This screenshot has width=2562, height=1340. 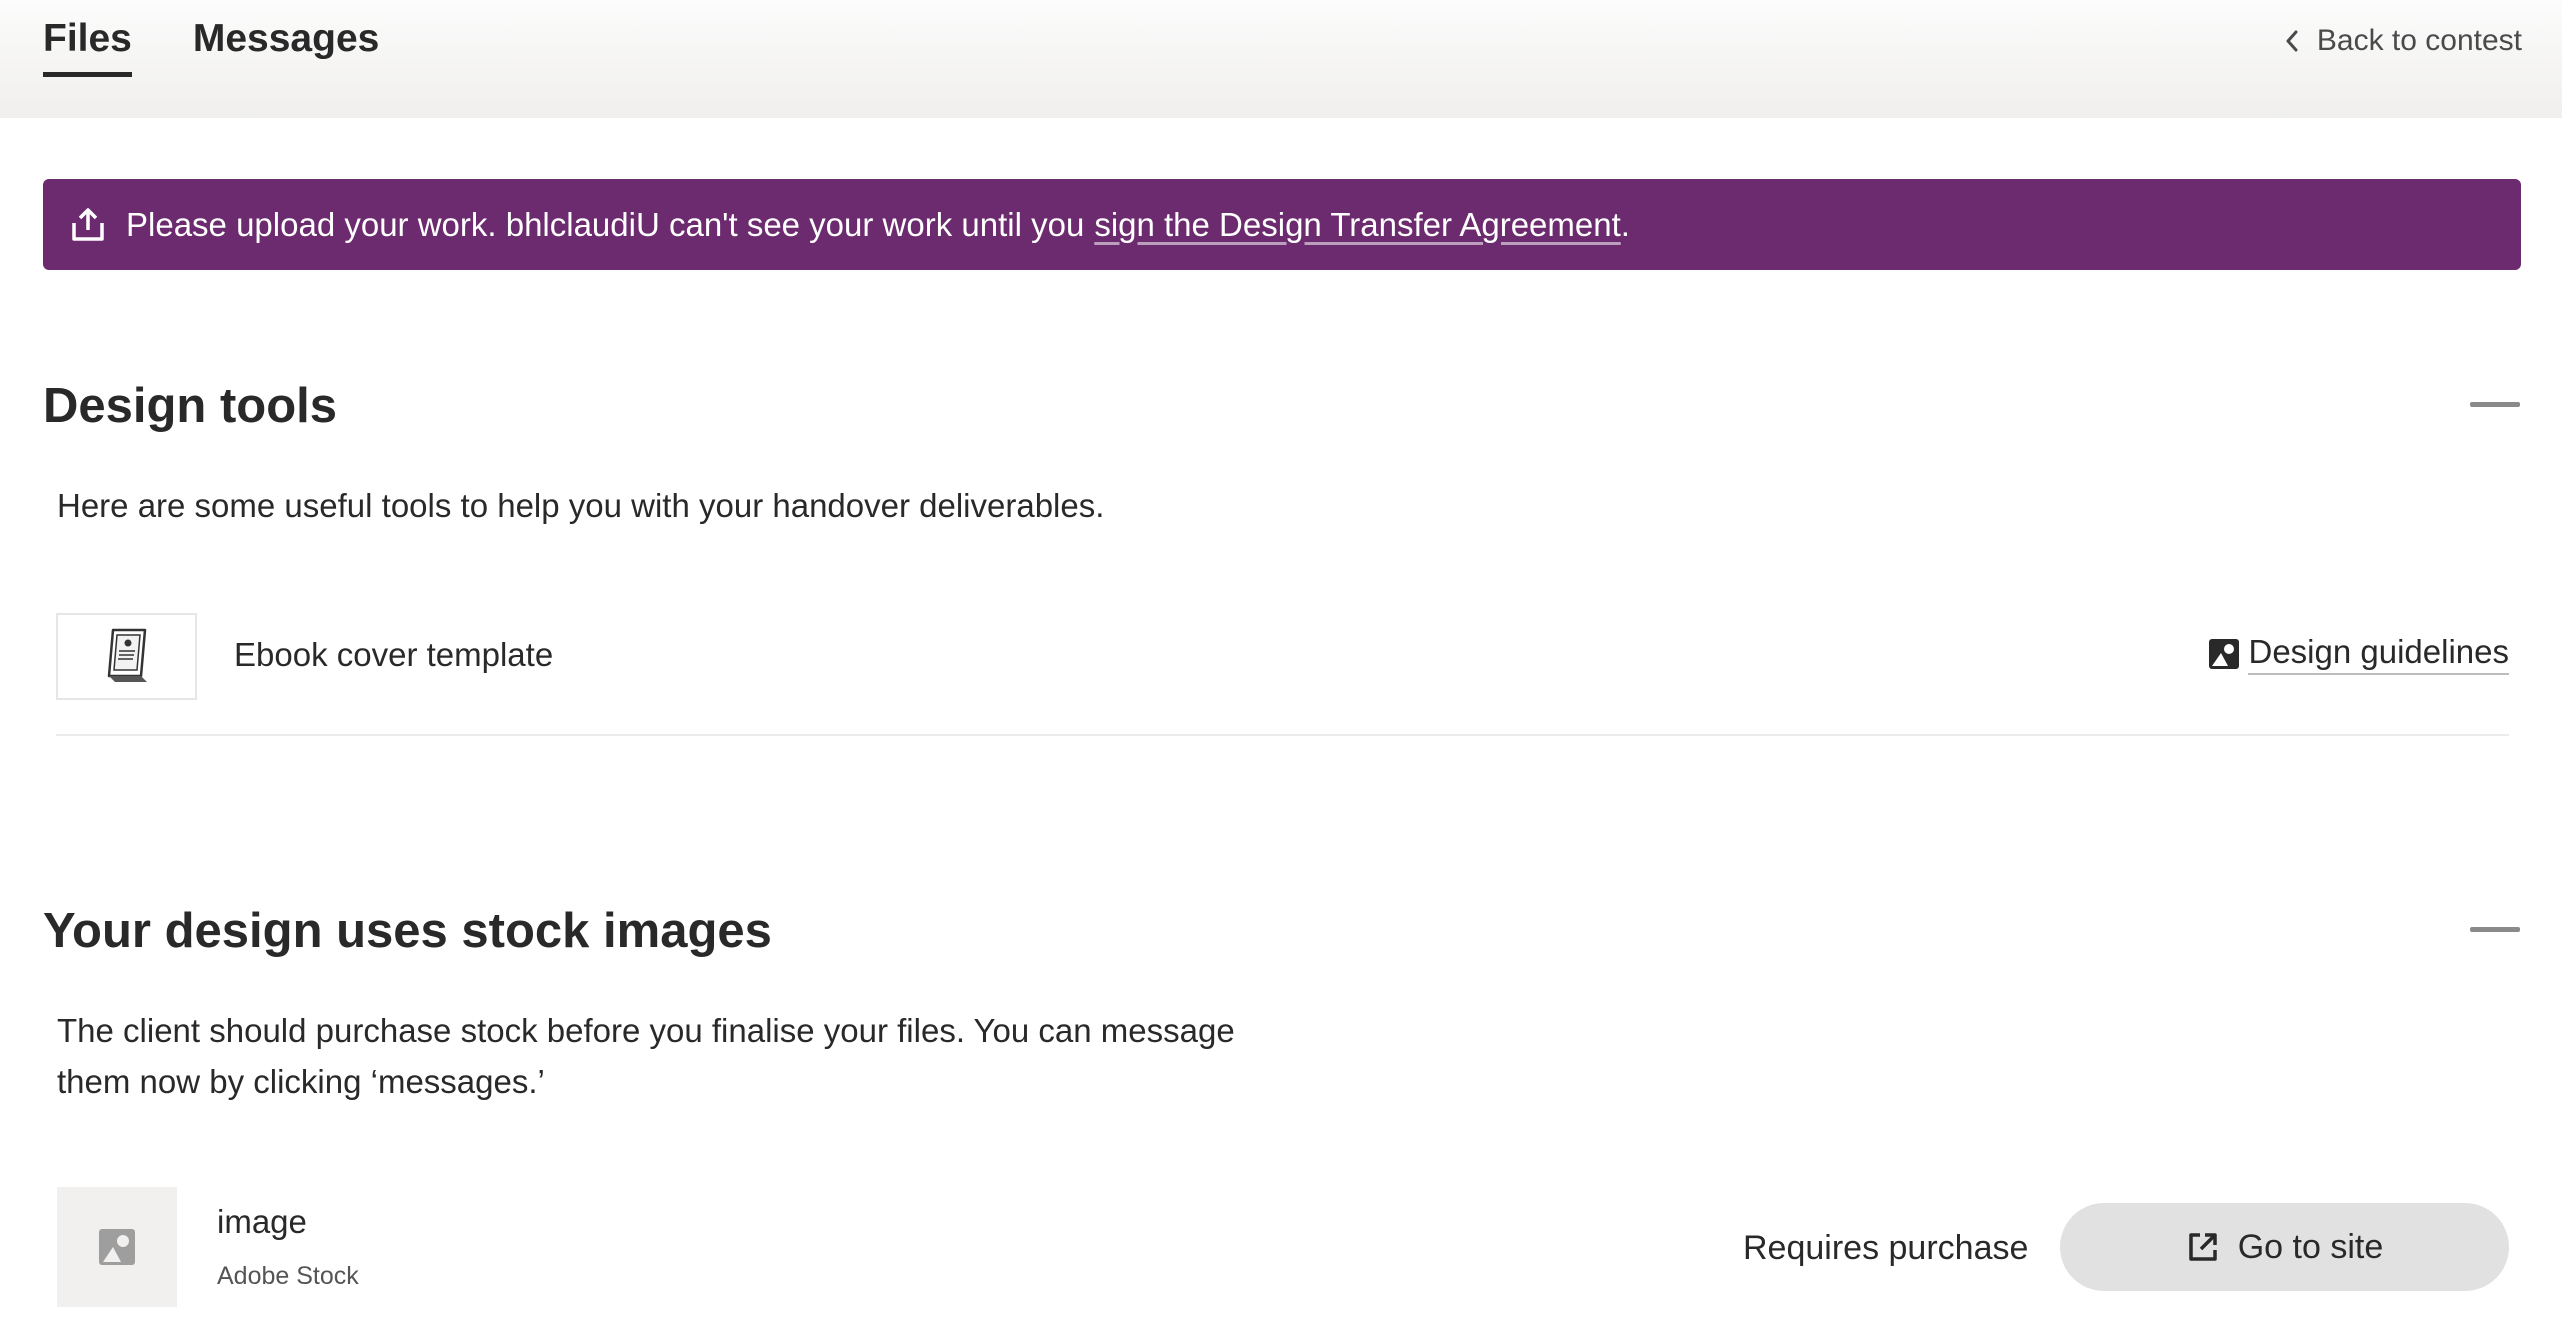 I want to click on stock-image-thumbnail, so click(x=117, y=1247).